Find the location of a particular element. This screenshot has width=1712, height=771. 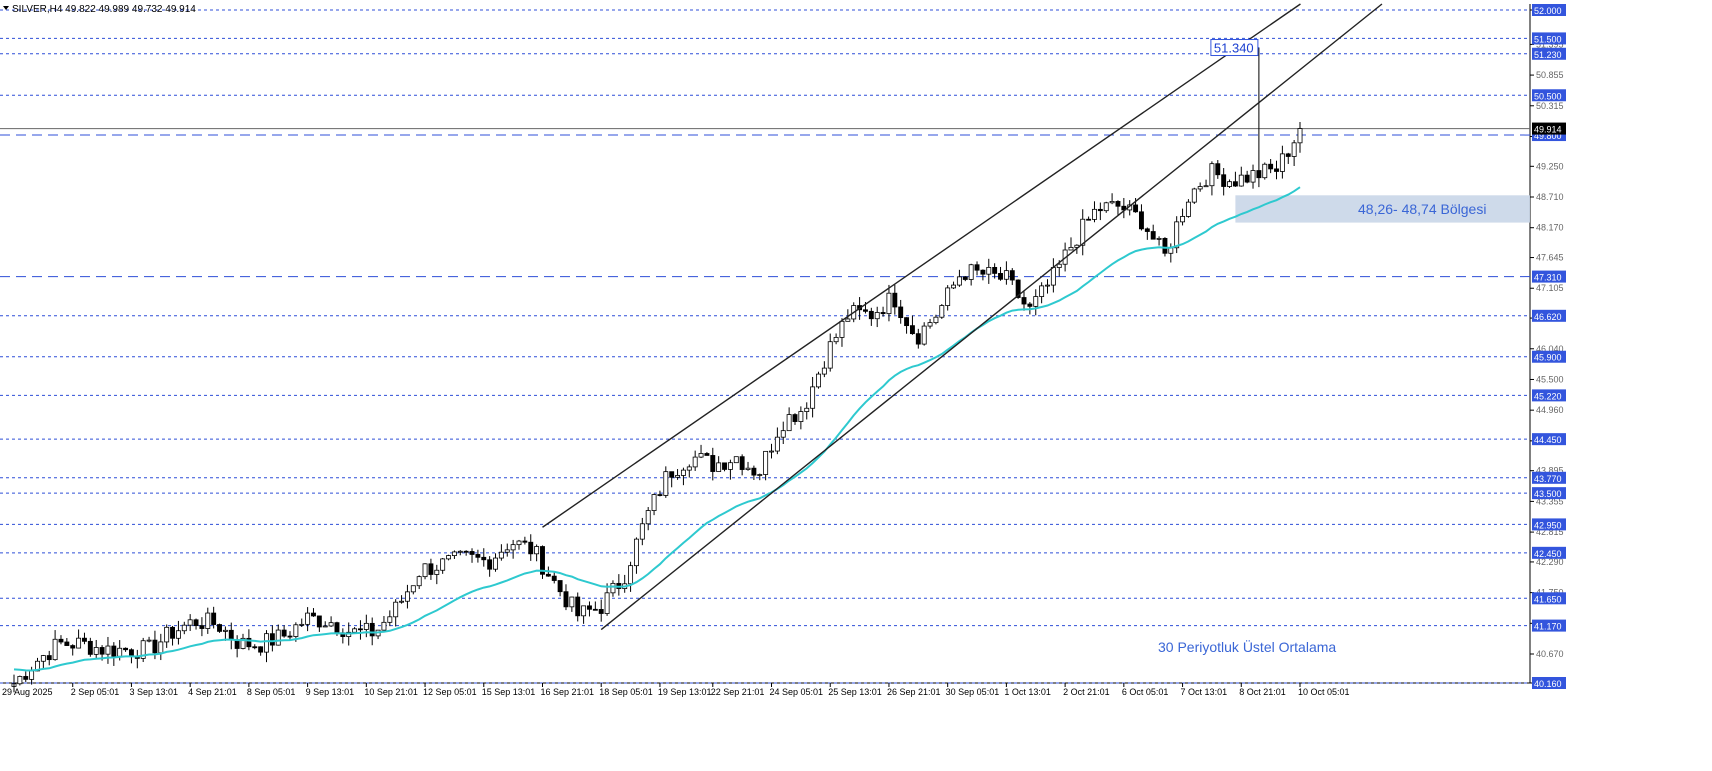

x-tick-label: 10 Oct 05:01 is located at coordinates (1324, 692).